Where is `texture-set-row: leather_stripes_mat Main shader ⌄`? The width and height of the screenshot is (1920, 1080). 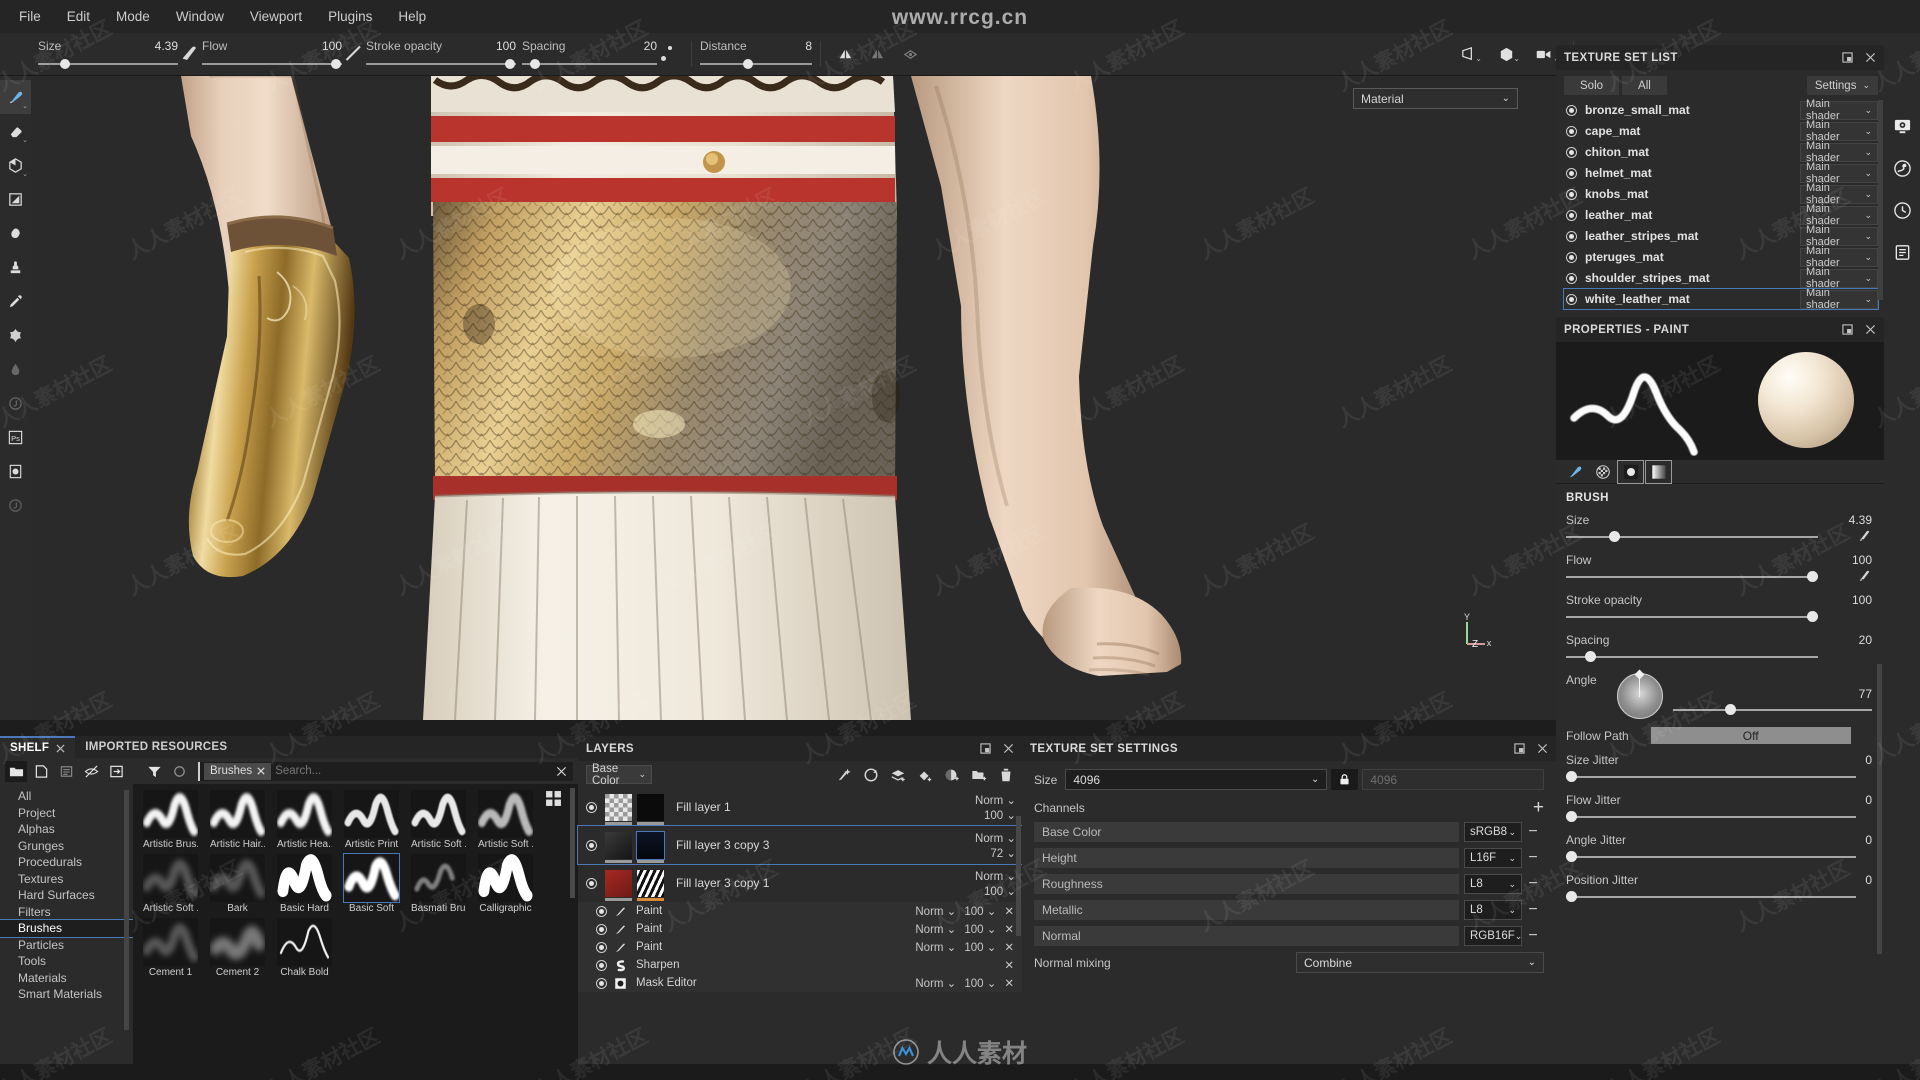 texture-set-row: leather_stripes_mat Main shader ⌄ is located at coordinates (1721, 236).